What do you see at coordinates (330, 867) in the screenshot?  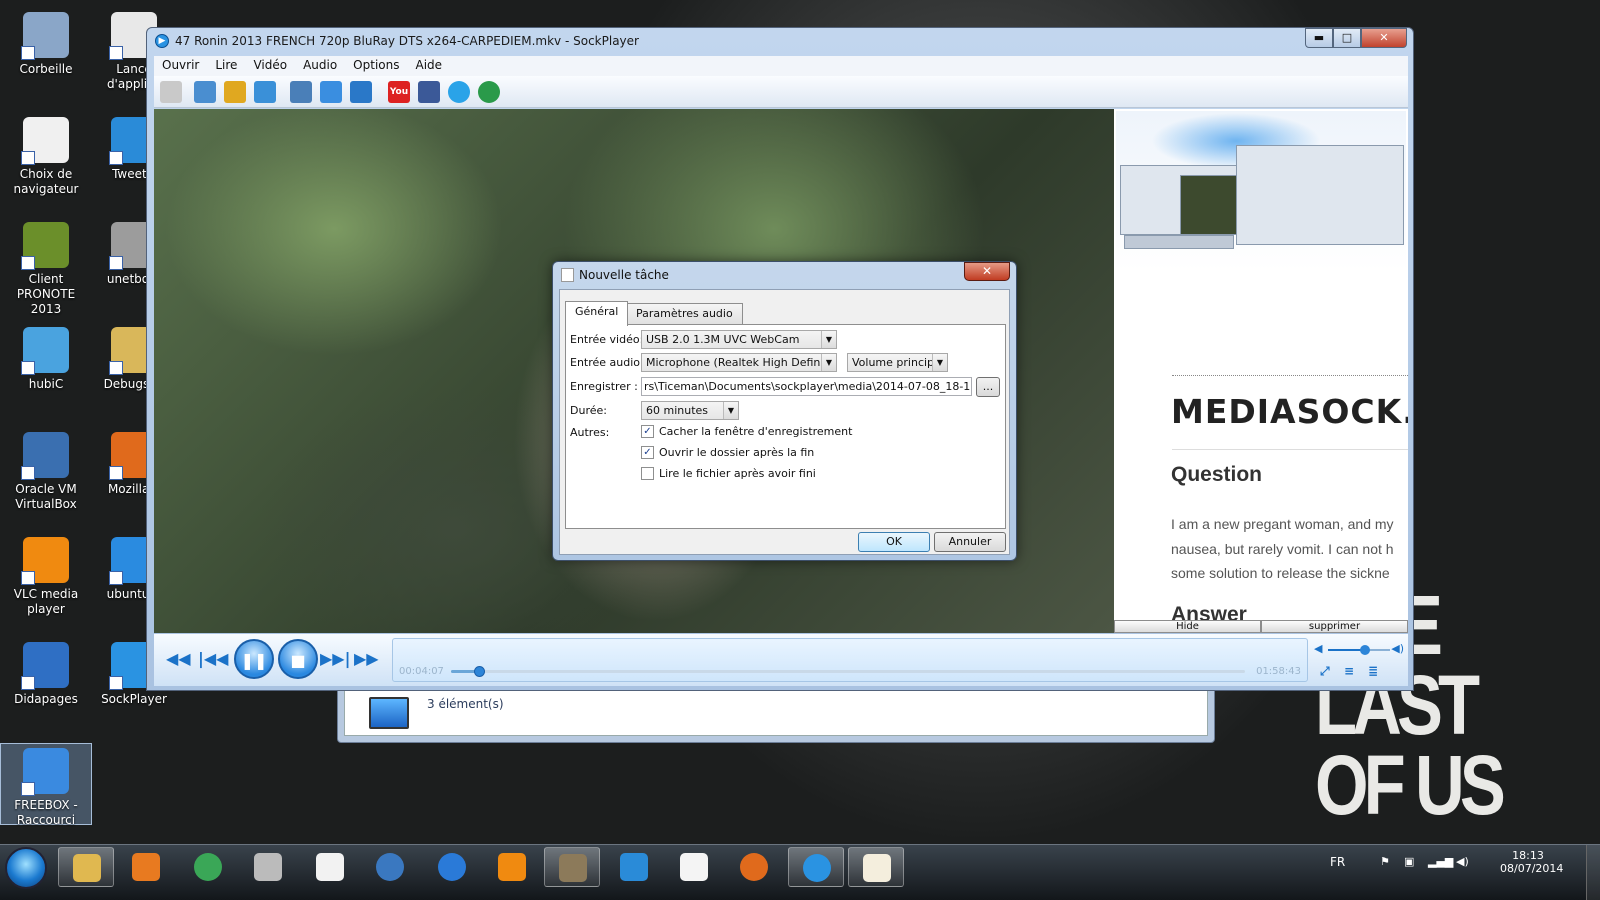 I see `taskbar-document` at bounding box center [330, 867].